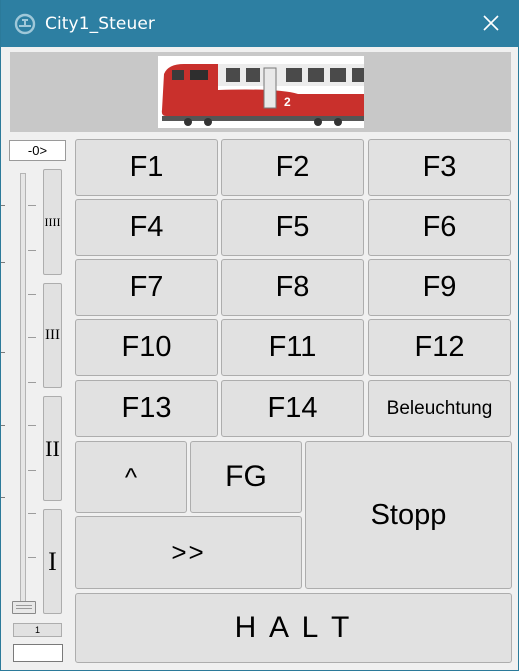 The width and height of the screenshot is (519, 671). Describe the element at coordinates (146, 347) in the screenshot. I see `f10-button: F10` at that location.